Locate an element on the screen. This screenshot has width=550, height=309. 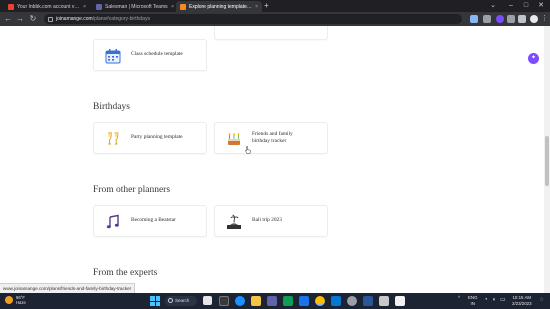
template-card-birthday-tracker: Friends and family birthday tracker is located at coordinates (271, 138).